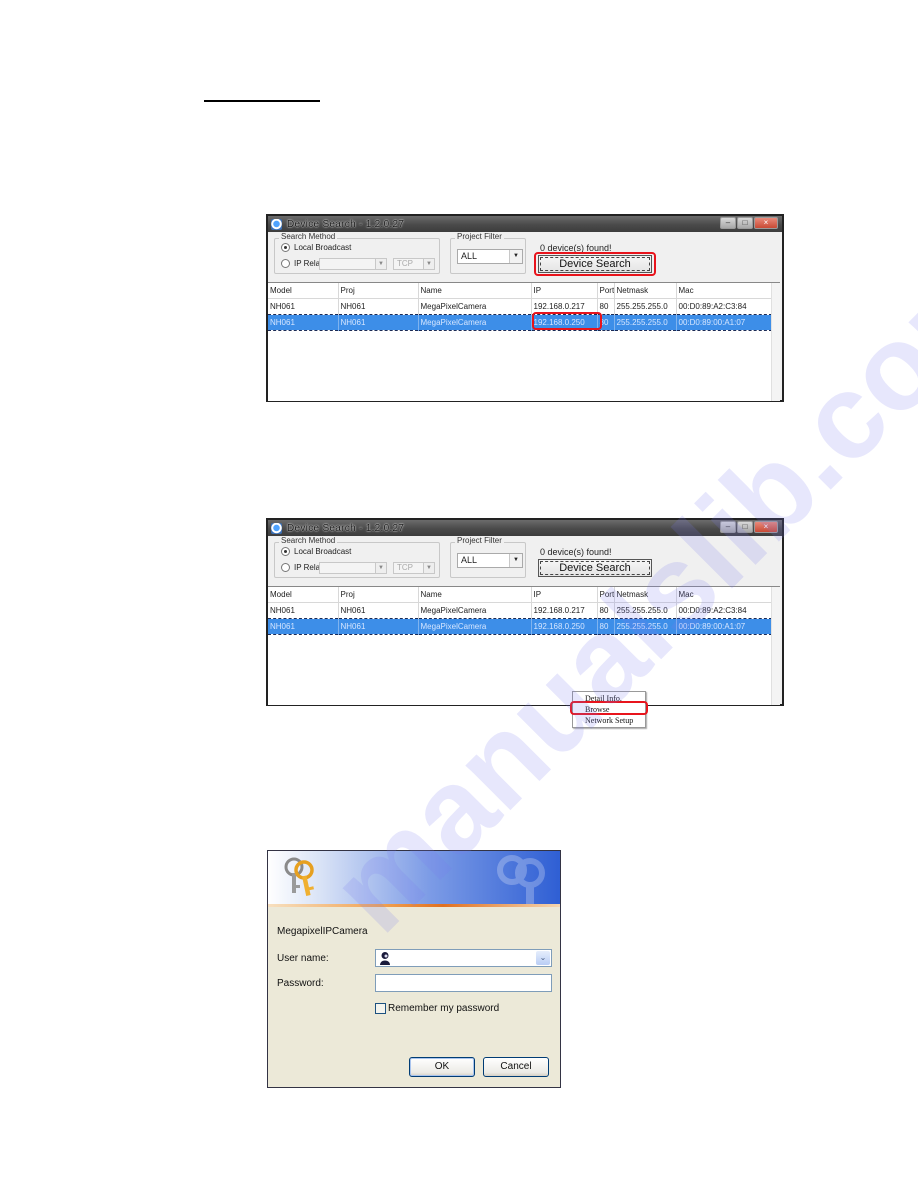 Image resolution: width=918 pixels, height=1188 pixels. I want to click on chevron-down-icon: ⌄, so click(543, 958).